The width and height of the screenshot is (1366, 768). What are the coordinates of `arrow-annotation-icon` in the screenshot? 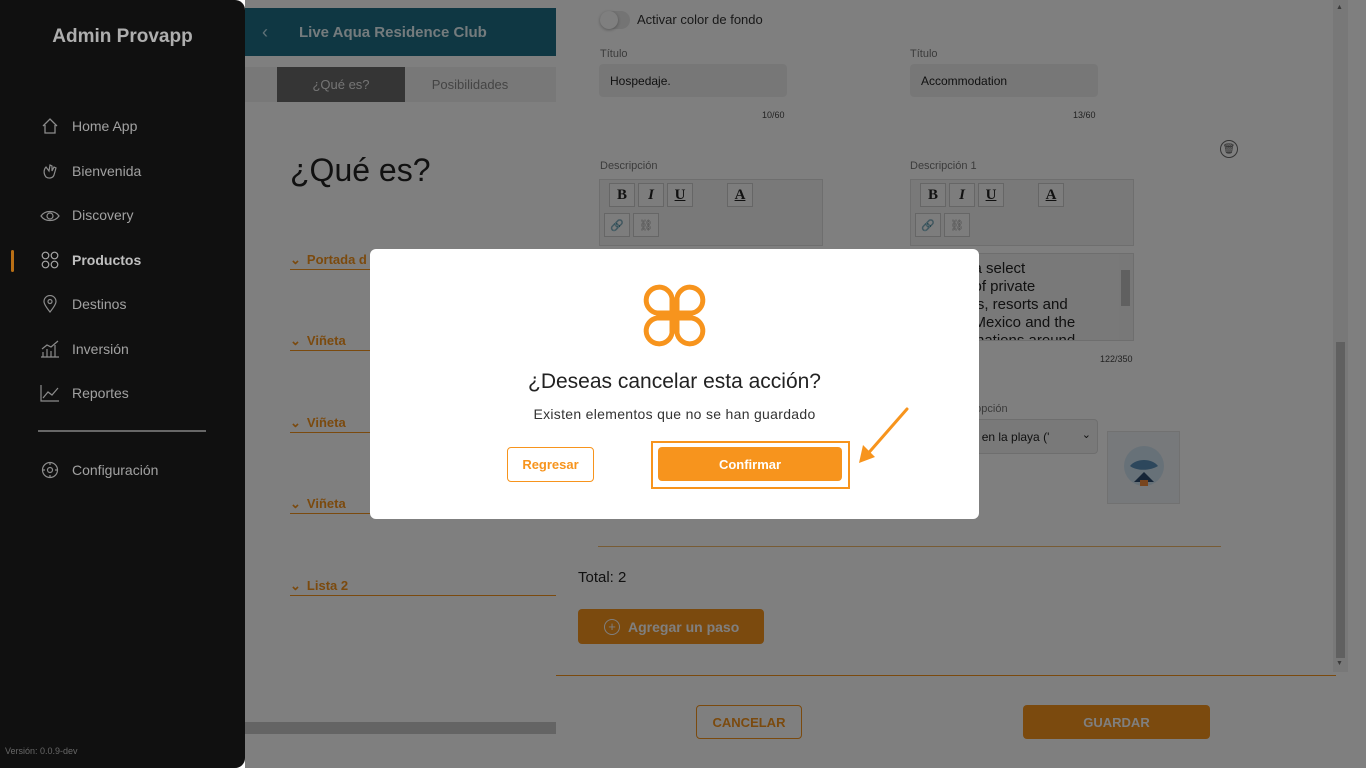 It's located at (884, 435).